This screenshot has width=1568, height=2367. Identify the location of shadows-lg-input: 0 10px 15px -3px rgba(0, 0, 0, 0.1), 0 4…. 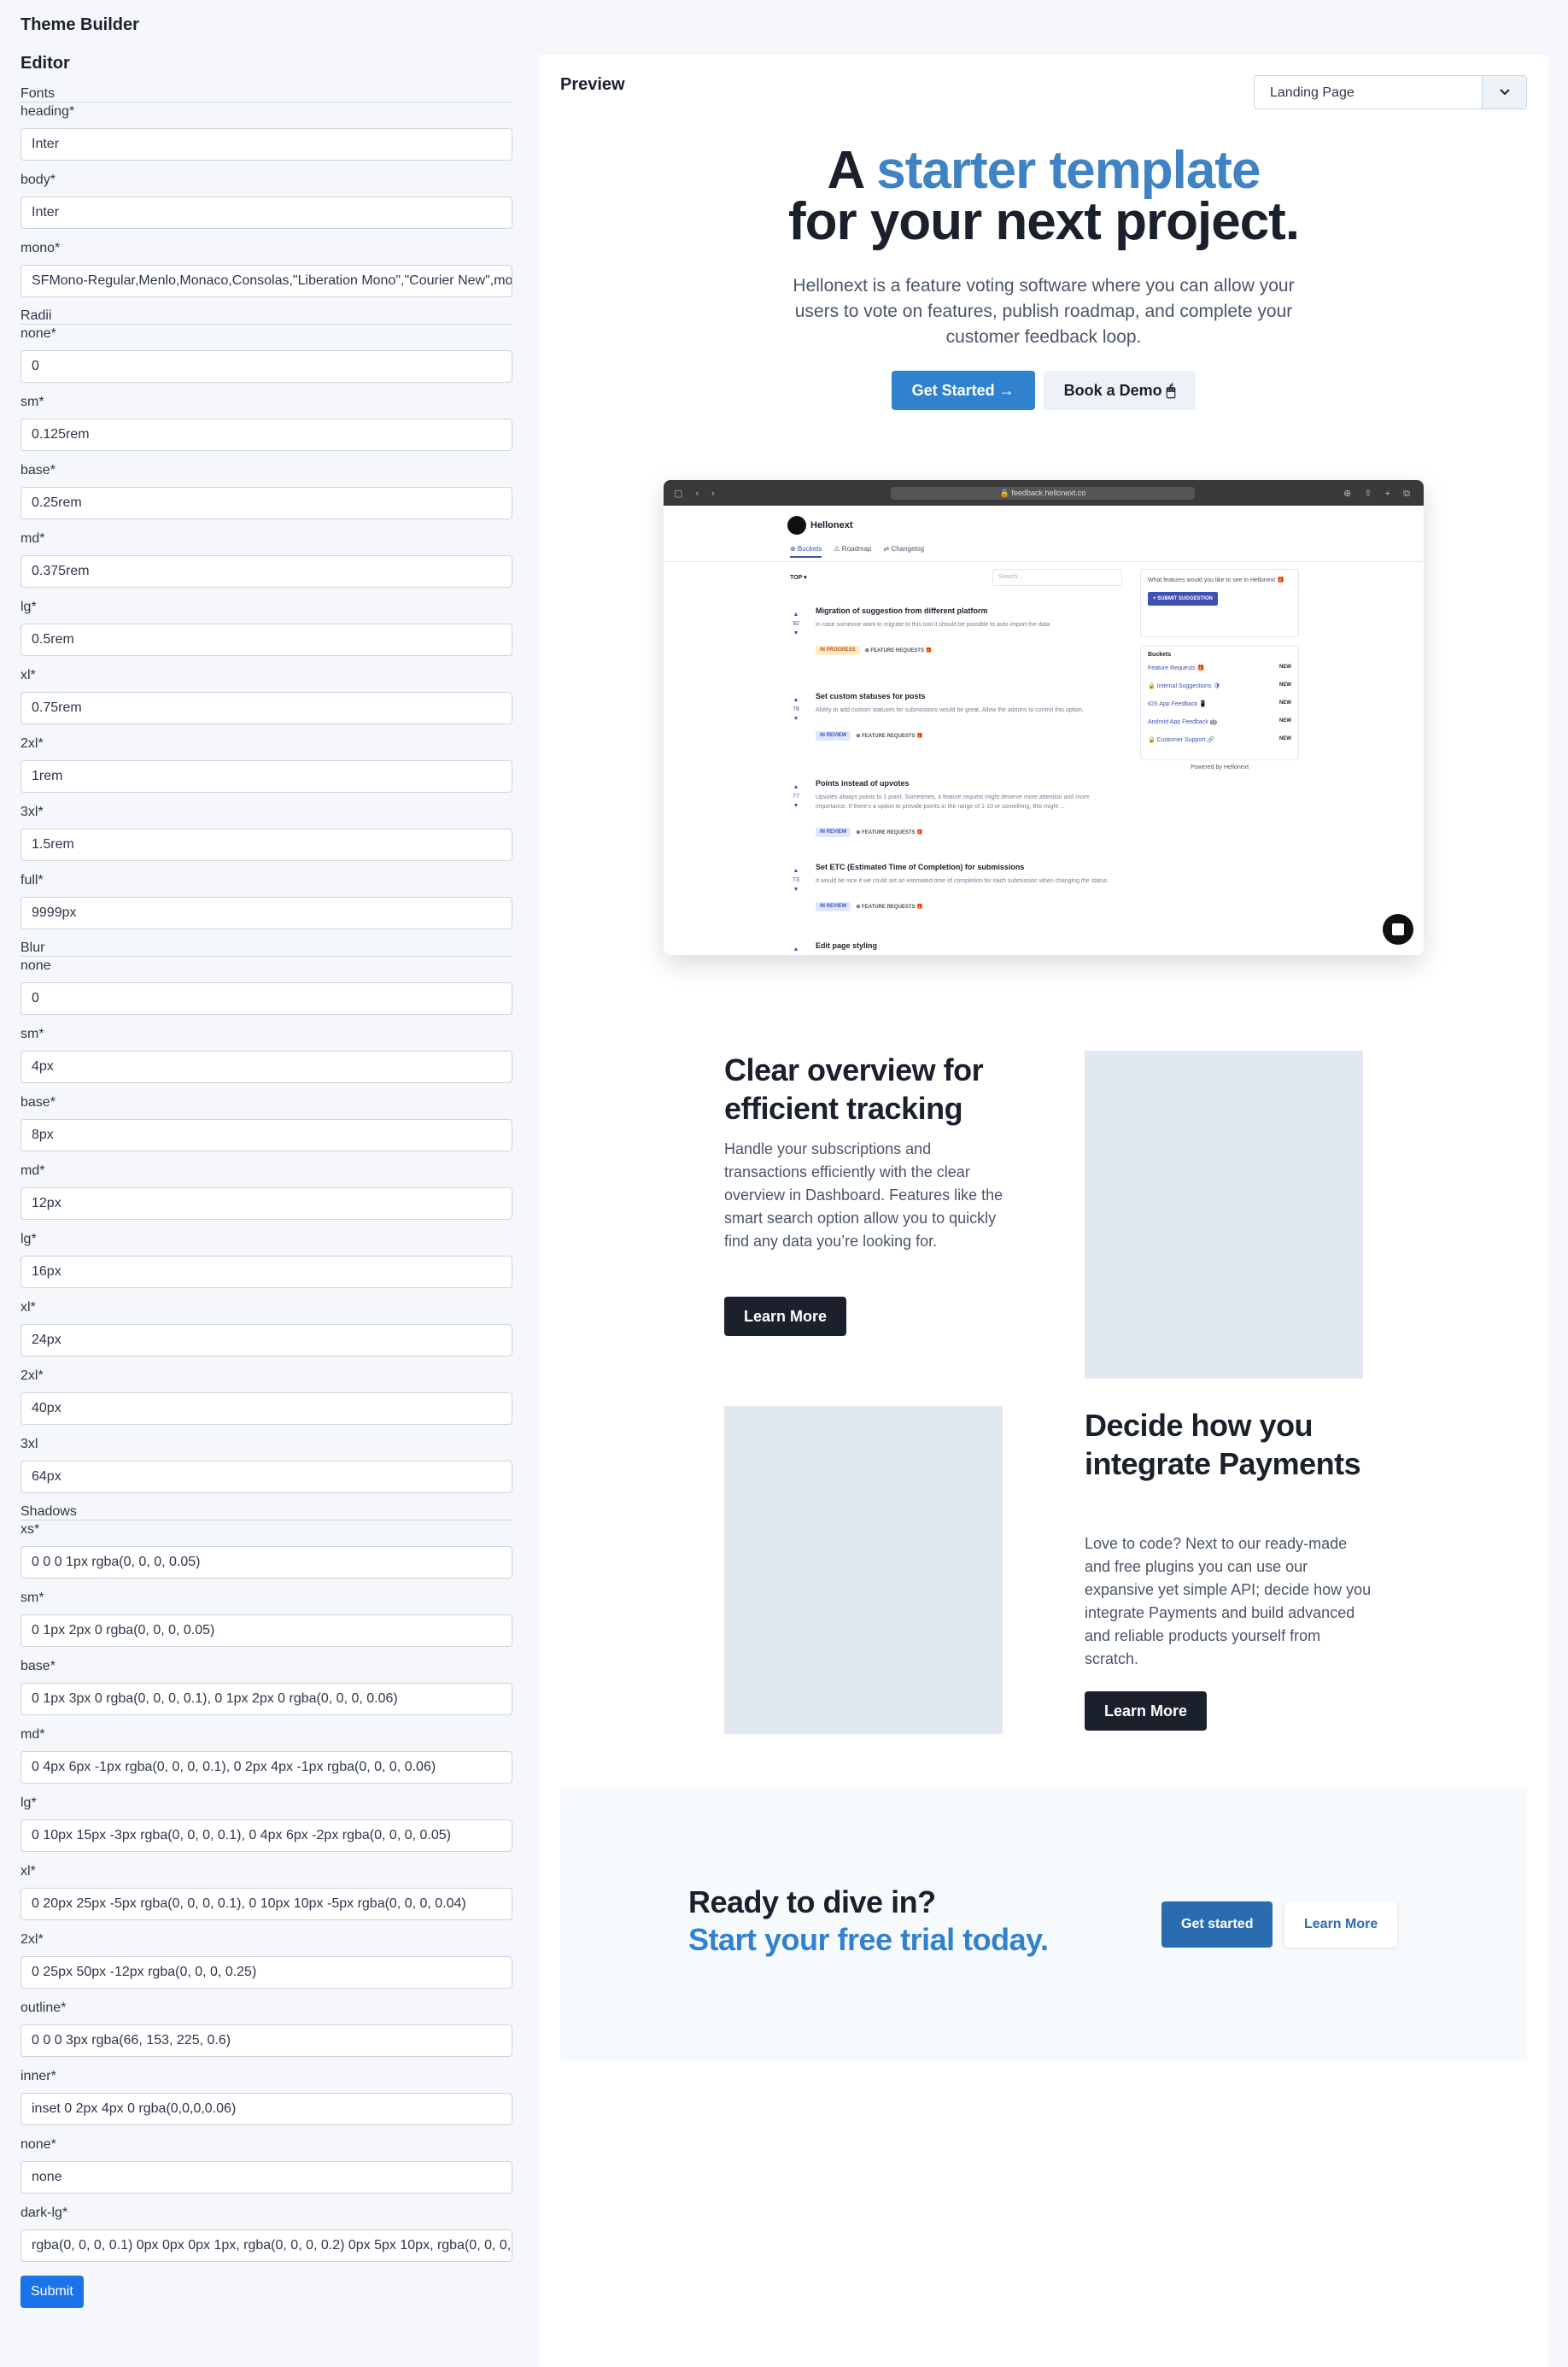
(266, 1835).